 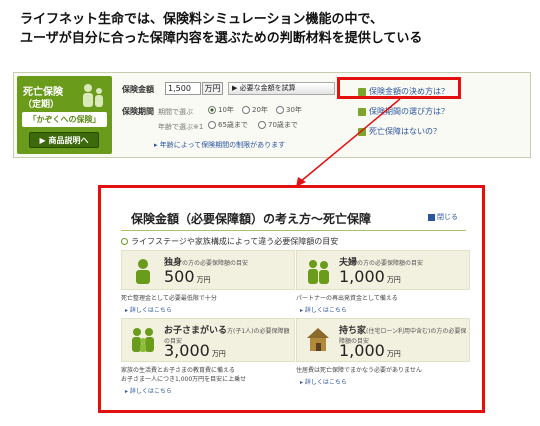 What do you see at coordinates (196, 331) in the screenshot?
I see `card-heading-strong: お子さまがいる` at bounding box center [196, 331].